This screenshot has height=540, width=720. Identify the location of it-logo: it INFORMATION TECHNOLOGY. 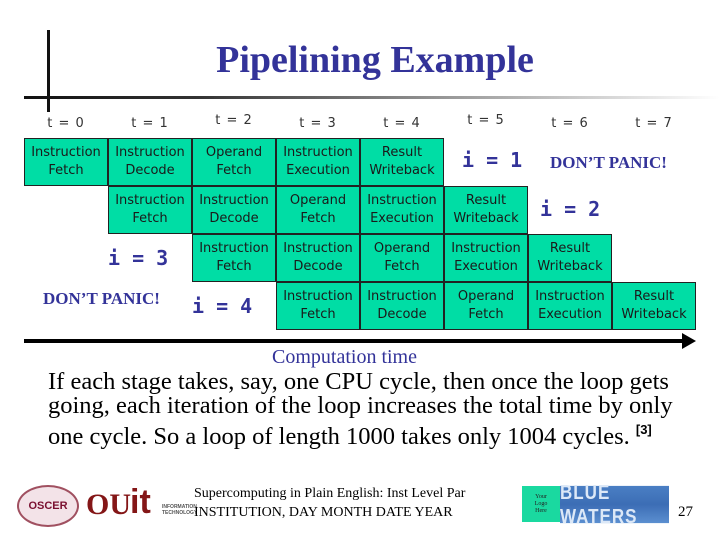
(161, 505).